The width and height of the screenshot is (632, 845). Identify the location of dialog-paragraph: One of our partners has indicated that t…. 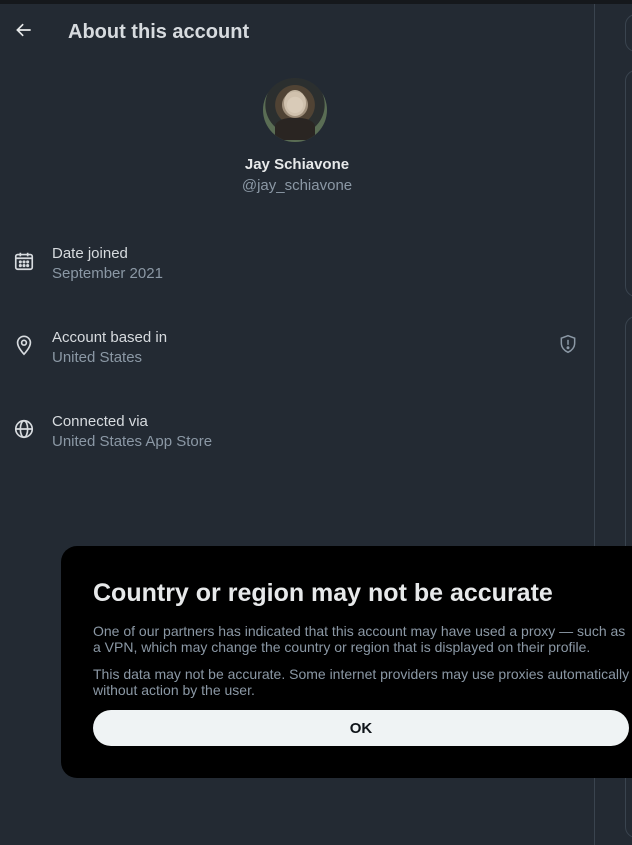
(359, 639).